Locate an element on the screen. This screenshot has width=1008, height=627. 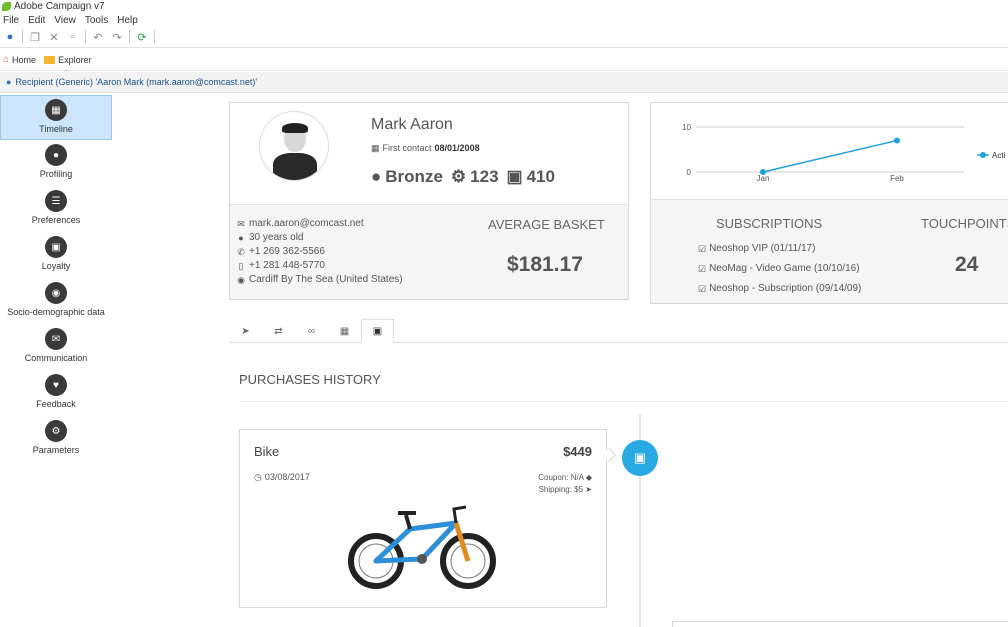
touchpoints-value: 24 is located at coordinates (967, 264).